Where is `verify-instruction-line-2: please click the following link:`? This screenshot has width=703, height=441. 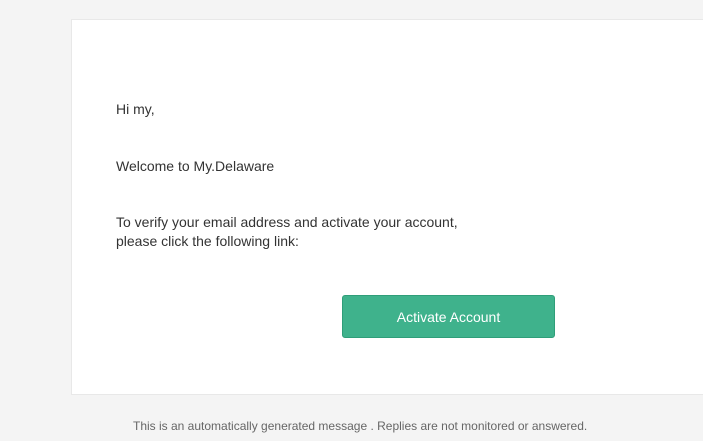
verify-instruction-line-2: please click the following link: is located at coordinates (207, 241).